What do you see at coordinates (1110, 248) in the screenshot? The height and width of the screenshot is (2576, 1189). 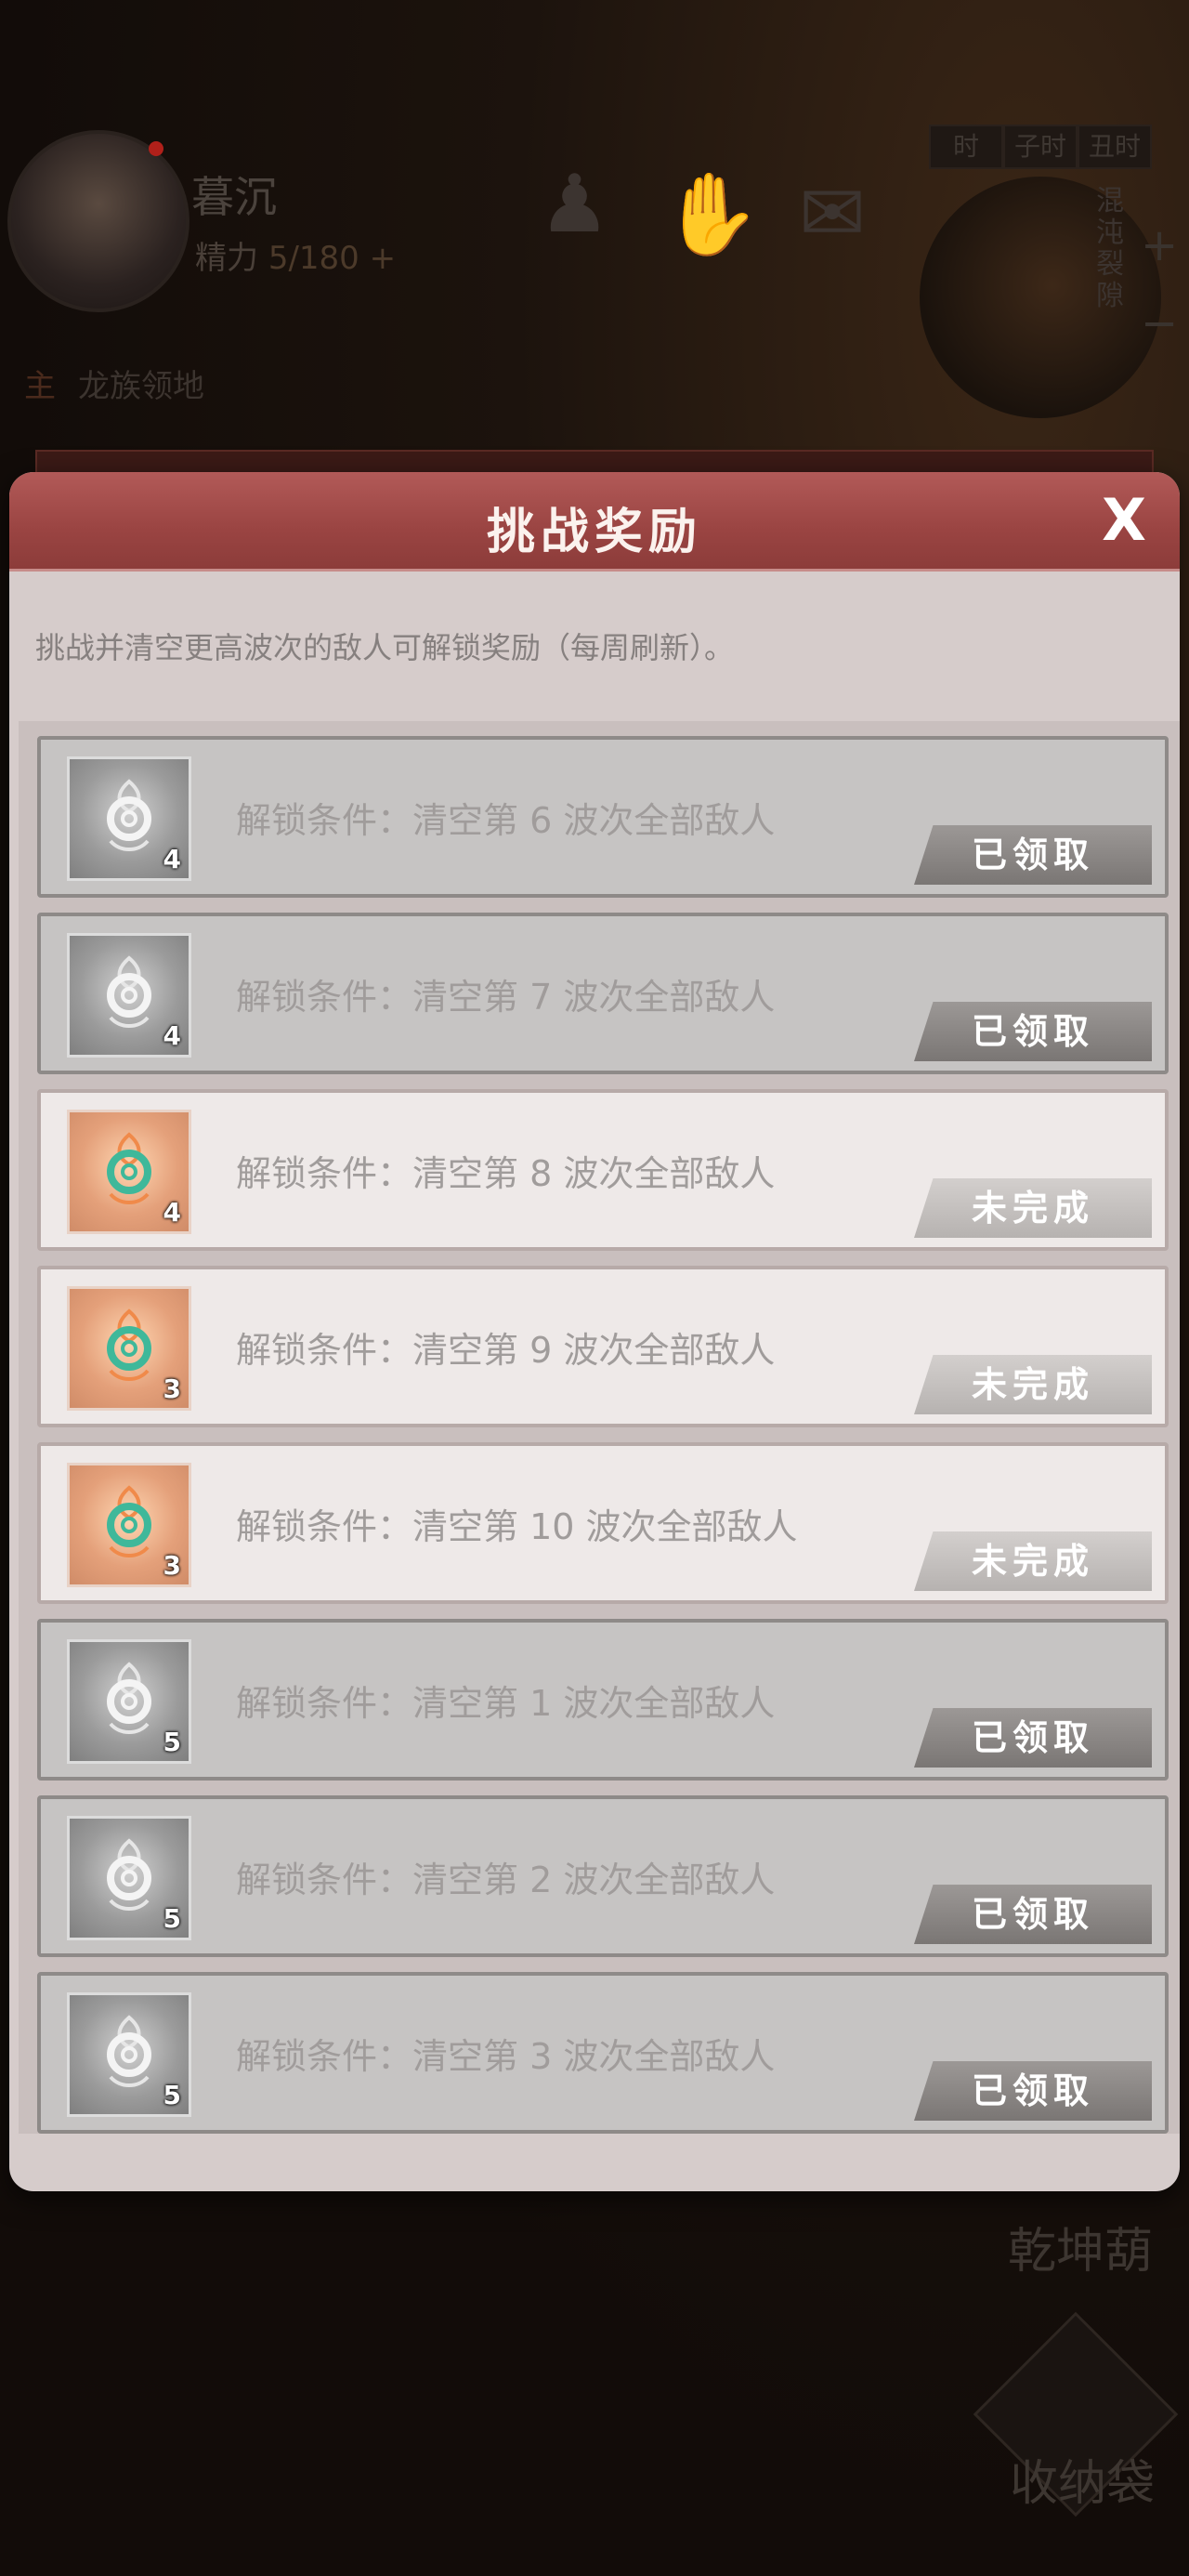 I see `location-label: 混沌裂隙` at bounding box center [1110, 248].